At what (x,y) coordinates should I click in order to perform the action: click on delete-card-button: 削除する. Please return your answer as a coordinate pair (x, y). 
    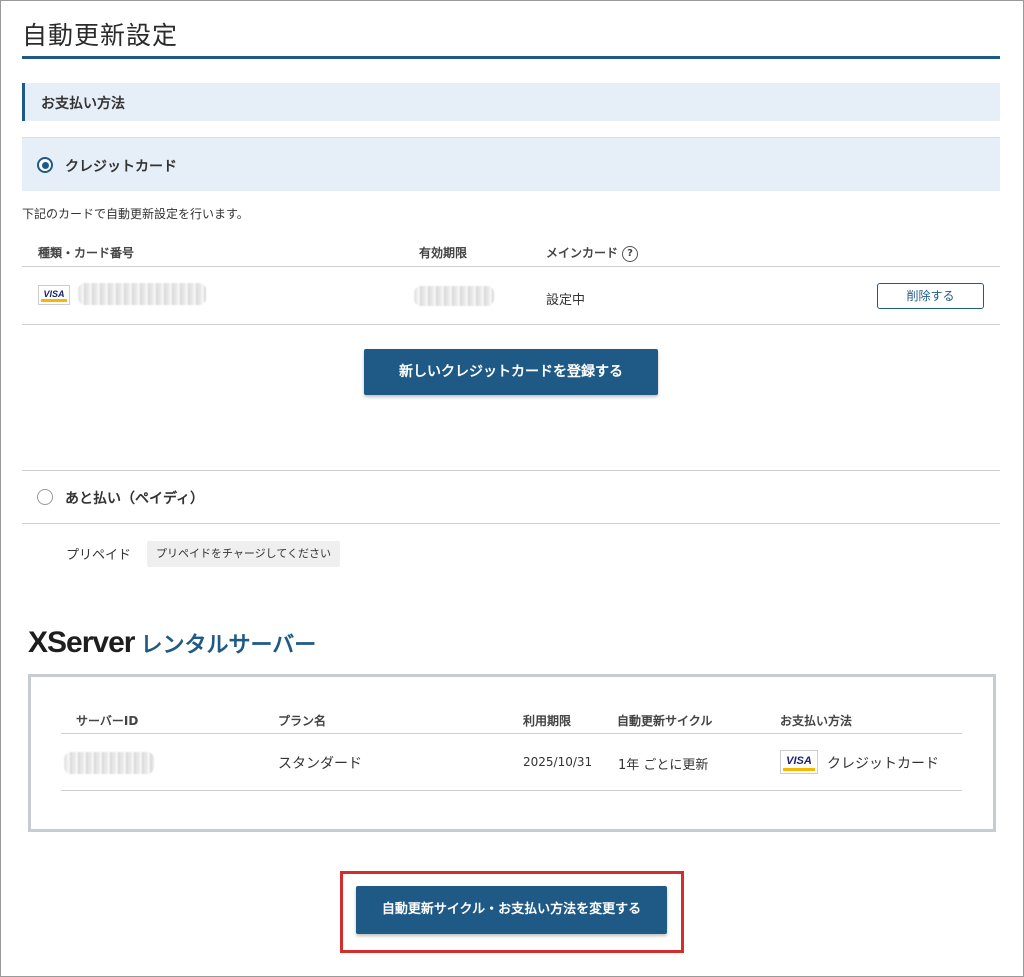
    Looking at the image, I should click on (930, 296).